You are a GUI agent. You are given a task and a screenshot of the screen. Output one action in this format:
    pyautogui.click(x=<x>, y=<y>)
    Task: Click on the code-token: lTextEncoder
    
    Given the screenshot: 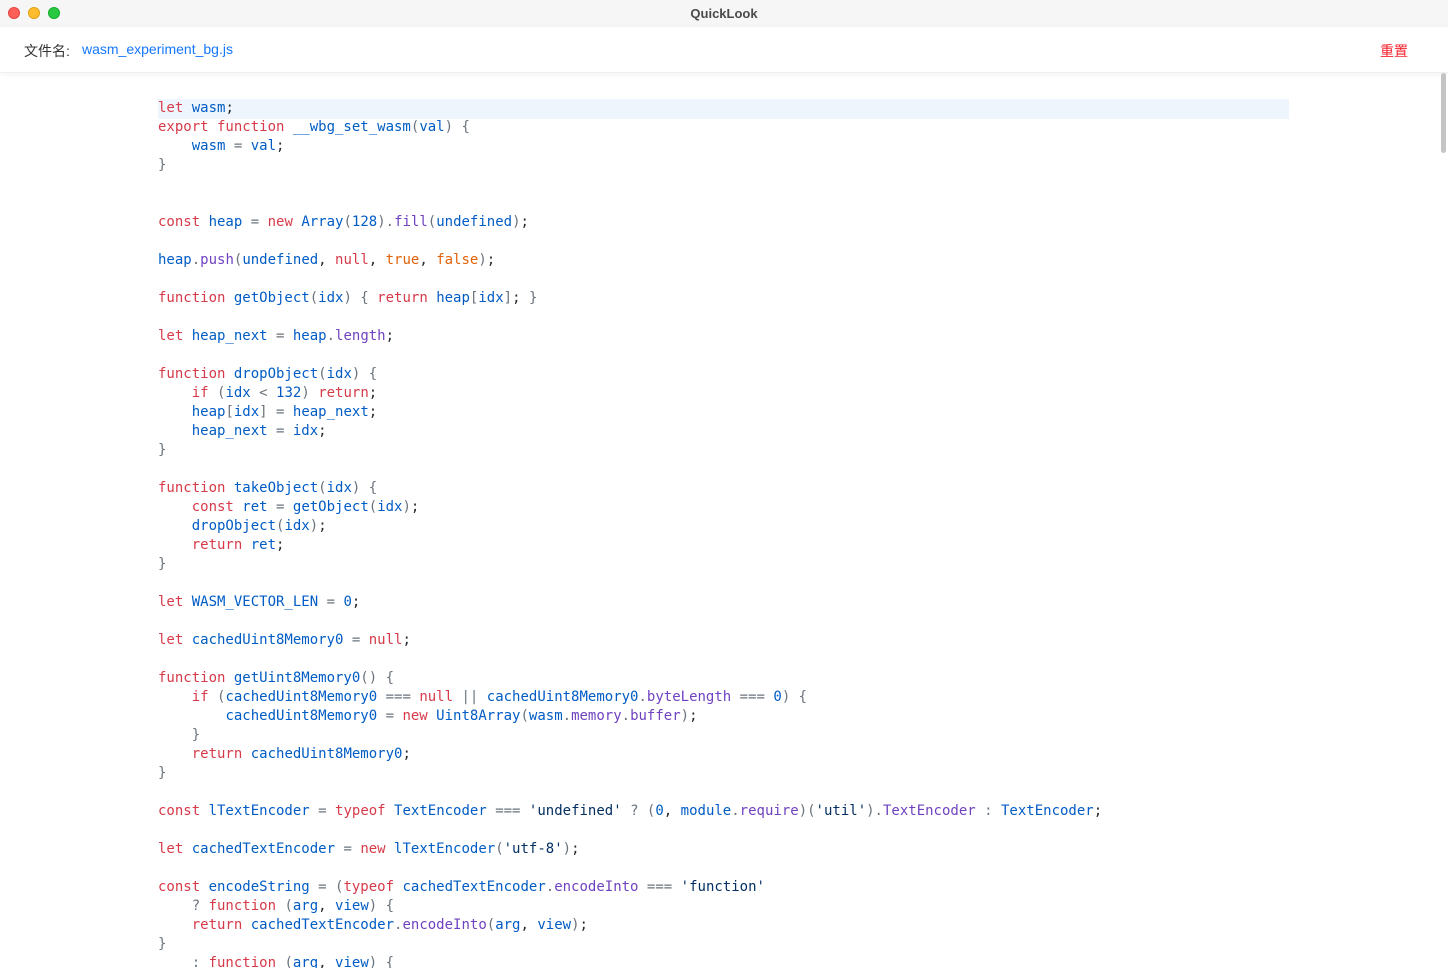 What is the action you would take?
    pyautogui.click(x=445, y=849)
    